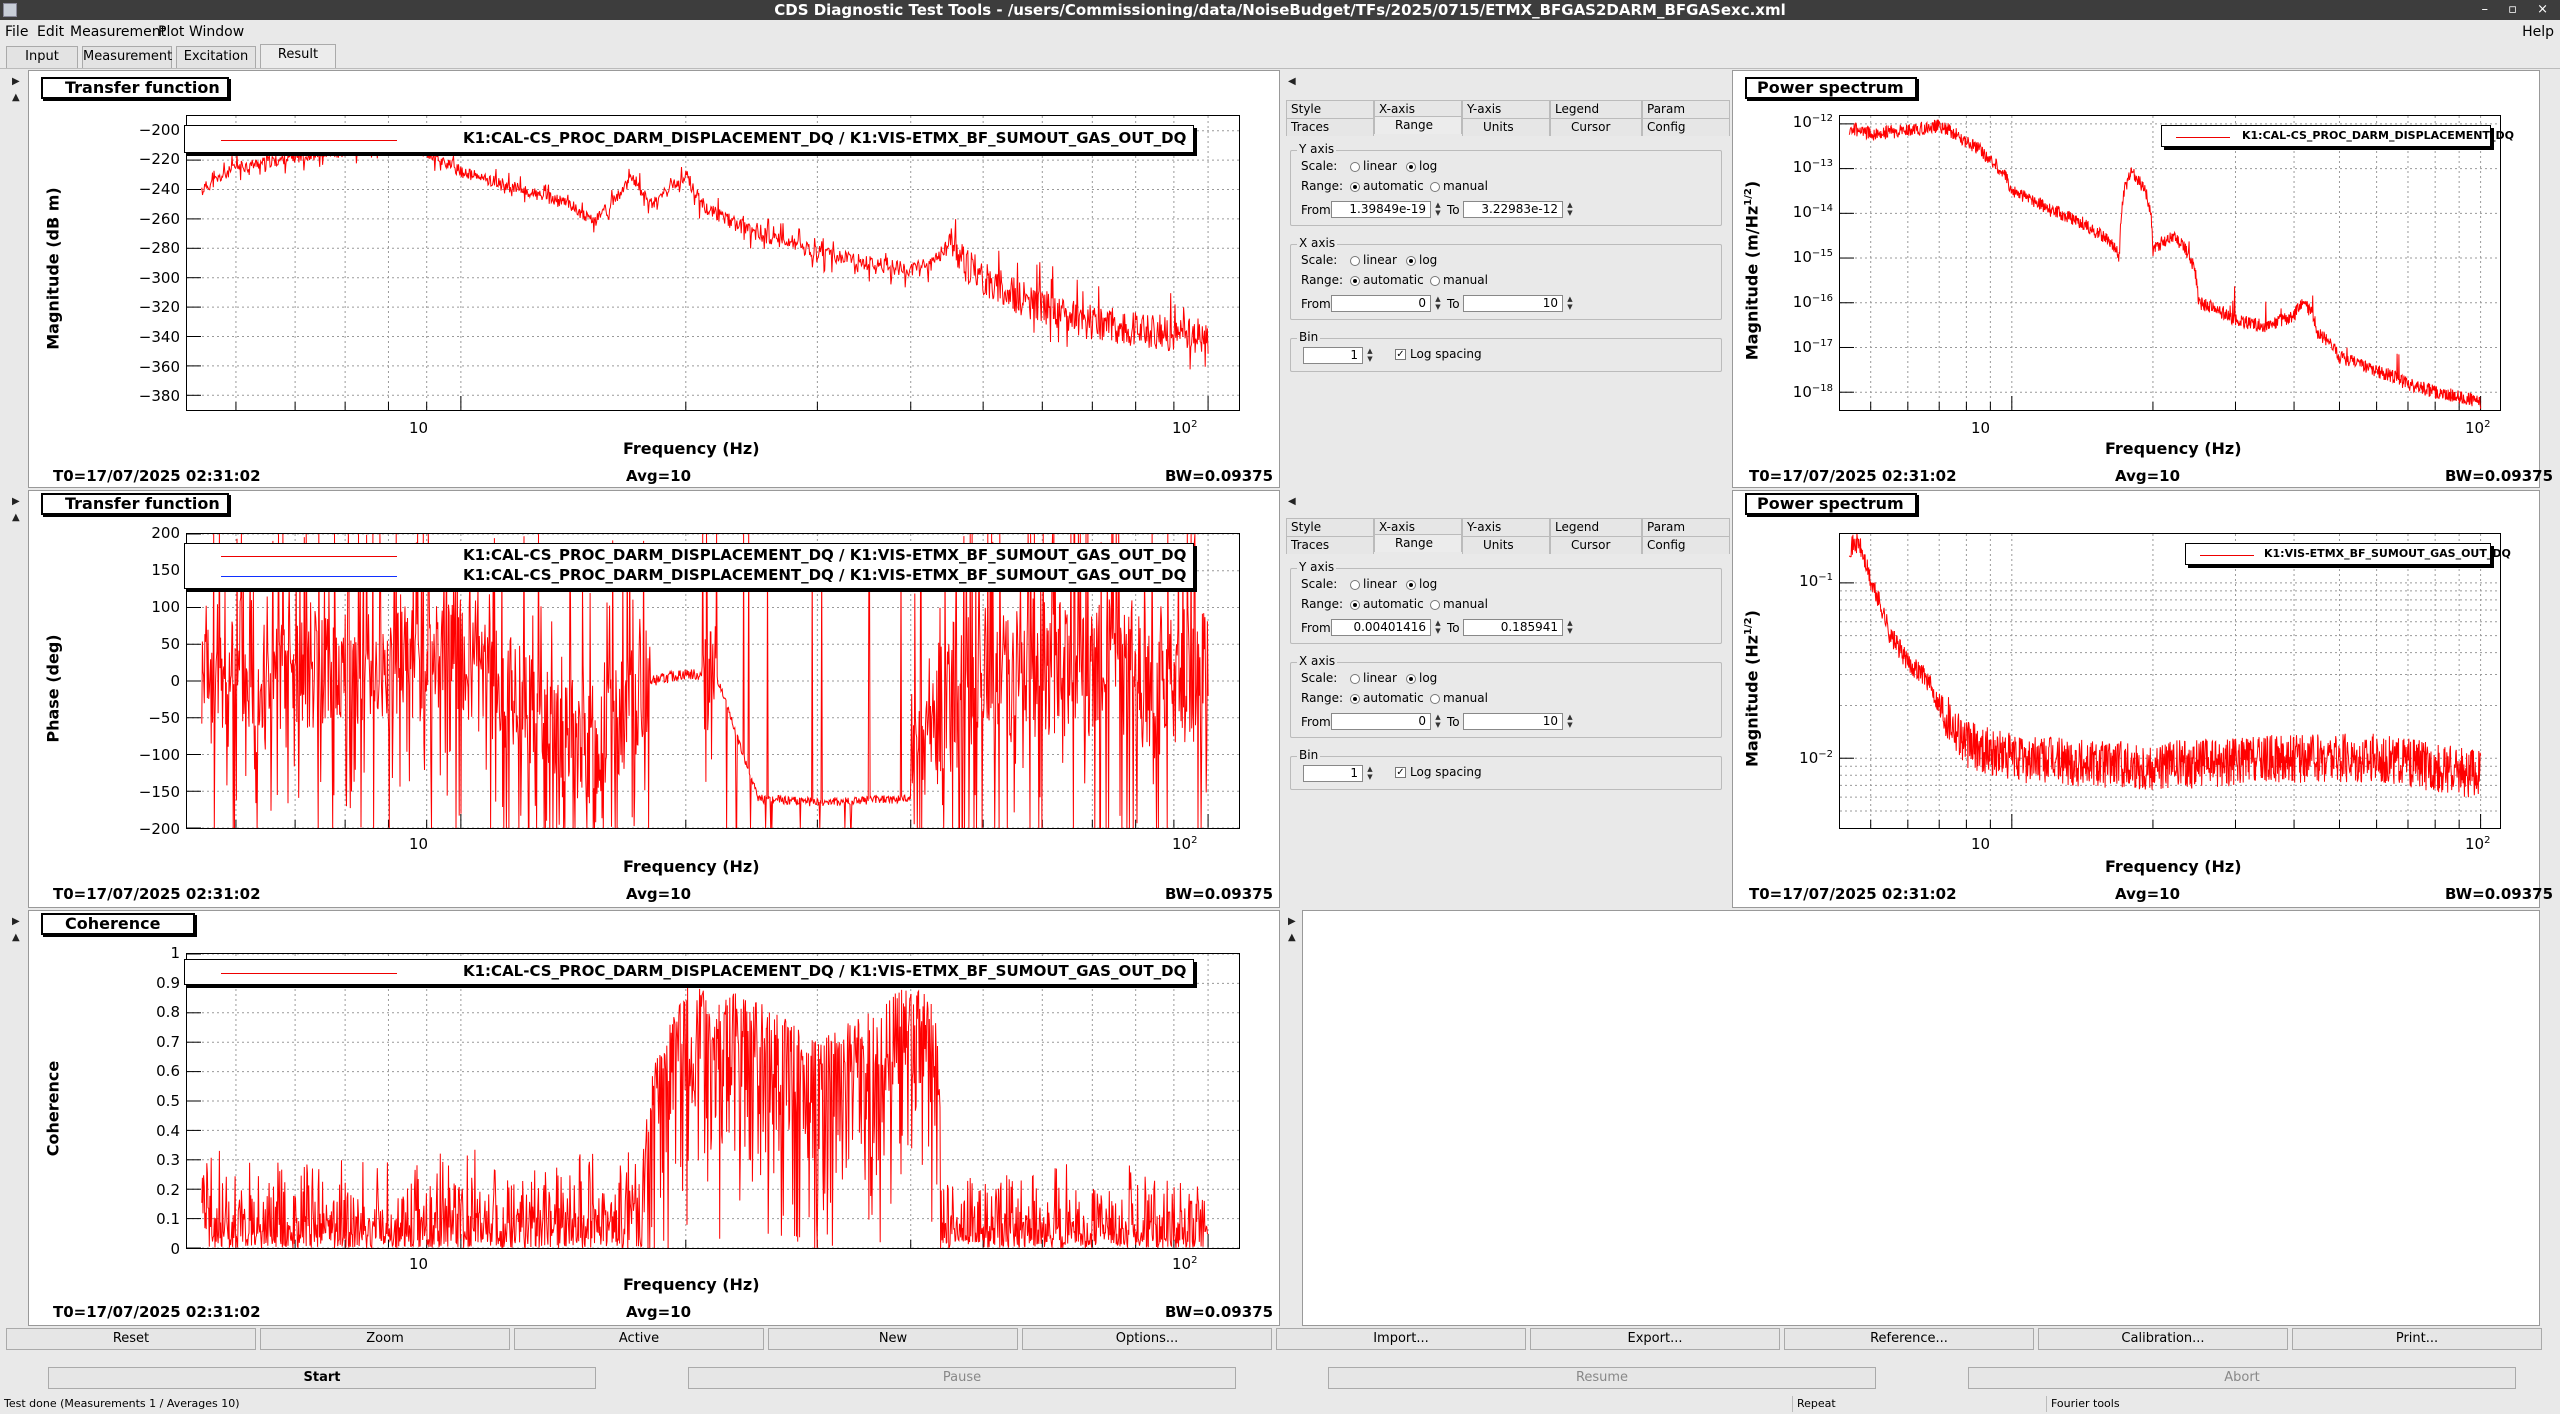  Describe the element at coordinates (962, 1378) in the screenshot. I see `pause-button: Pause` at that location.